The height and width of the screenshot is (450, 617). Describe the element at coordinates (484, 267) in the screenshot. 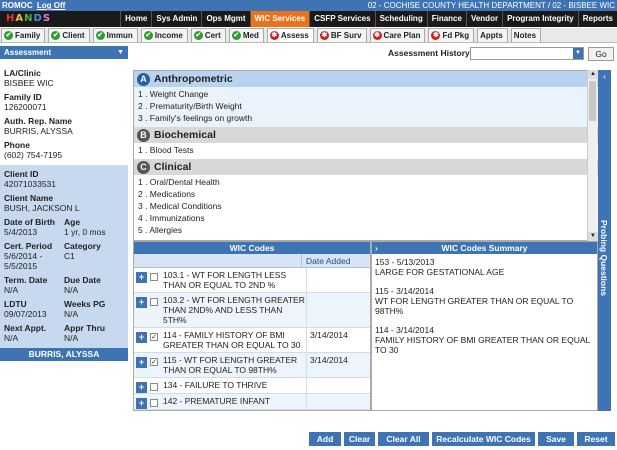

I see `summary-entry: 153 - 5/13/2013 LARGE FOR GESTATIONAL AGE` at that location.